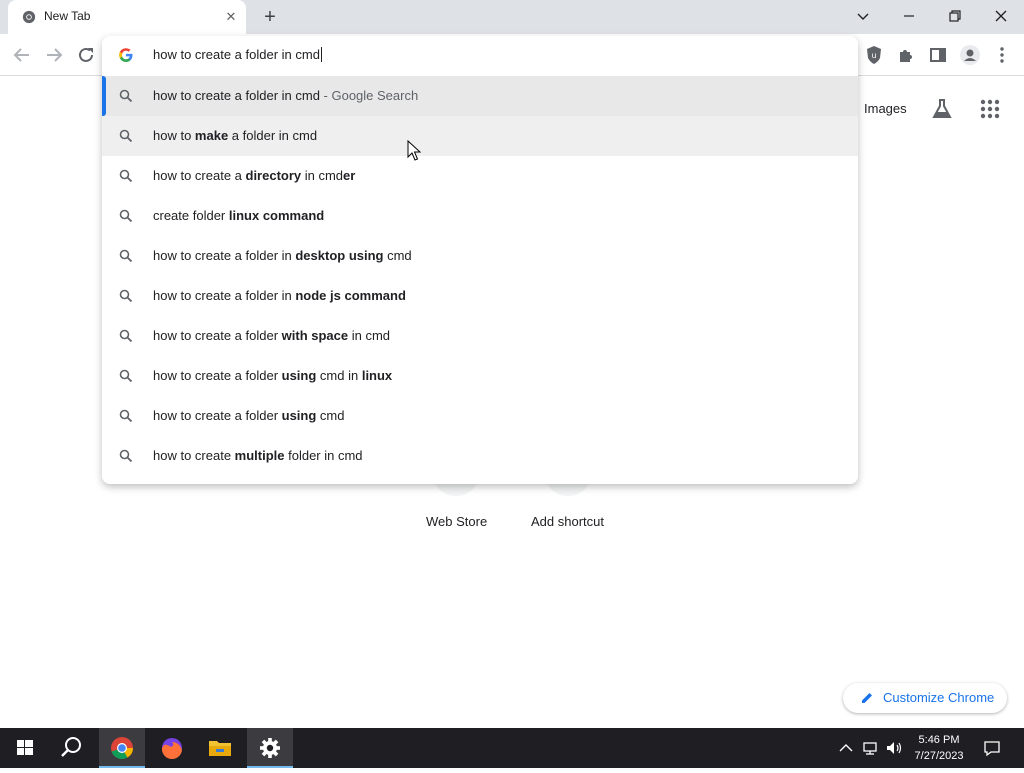  I want to click on mouse-cursor-icon, so click(414, 150).